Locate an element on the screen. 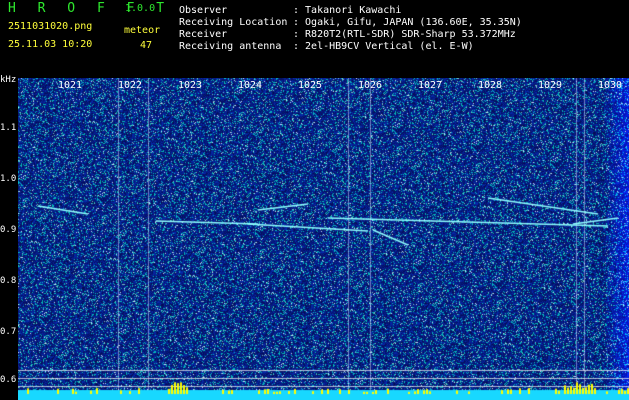 Image resolution: width=629 pixels, height=400 pixels. observer-value: : Takanori Kawachi is located at coordinates (347, 10).